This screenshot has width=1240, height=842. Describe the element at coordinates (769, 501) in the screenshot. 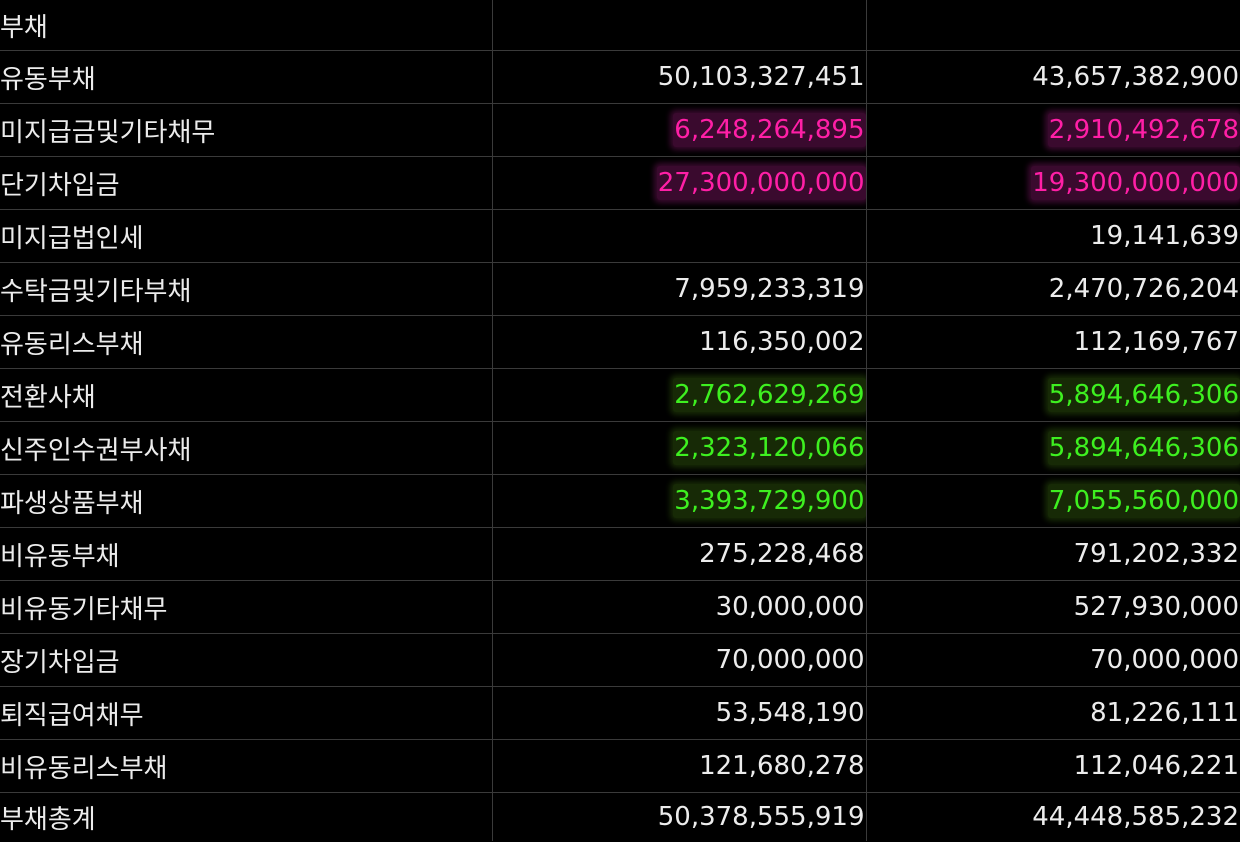

I see `current-period-value: 3,393,729,900` at that location.